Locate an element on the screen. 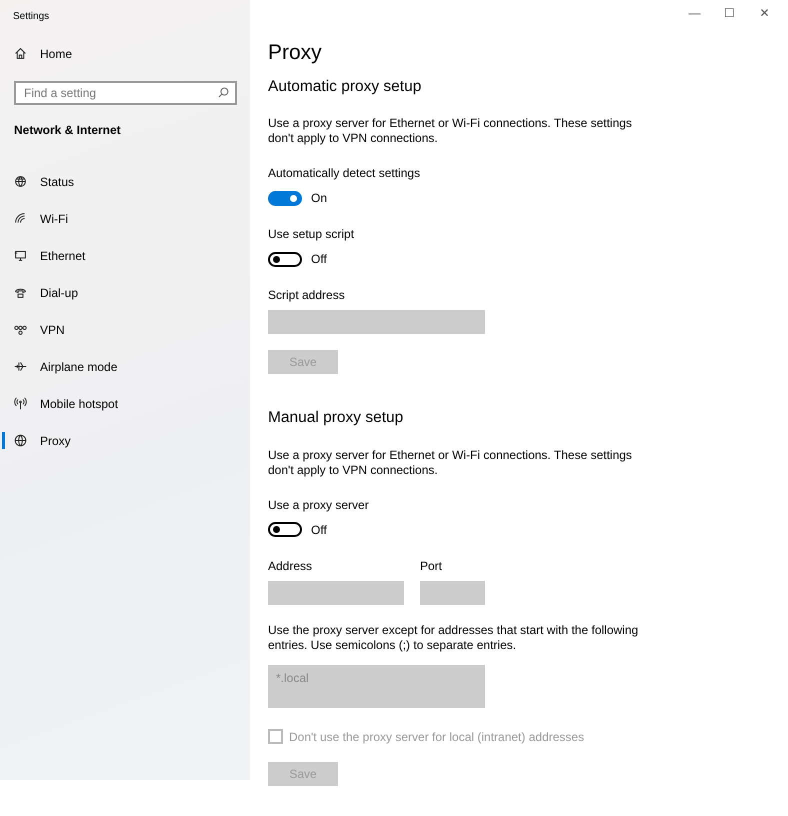  toggle-label: Automatically detect settings is located at coordinates (344, 173).